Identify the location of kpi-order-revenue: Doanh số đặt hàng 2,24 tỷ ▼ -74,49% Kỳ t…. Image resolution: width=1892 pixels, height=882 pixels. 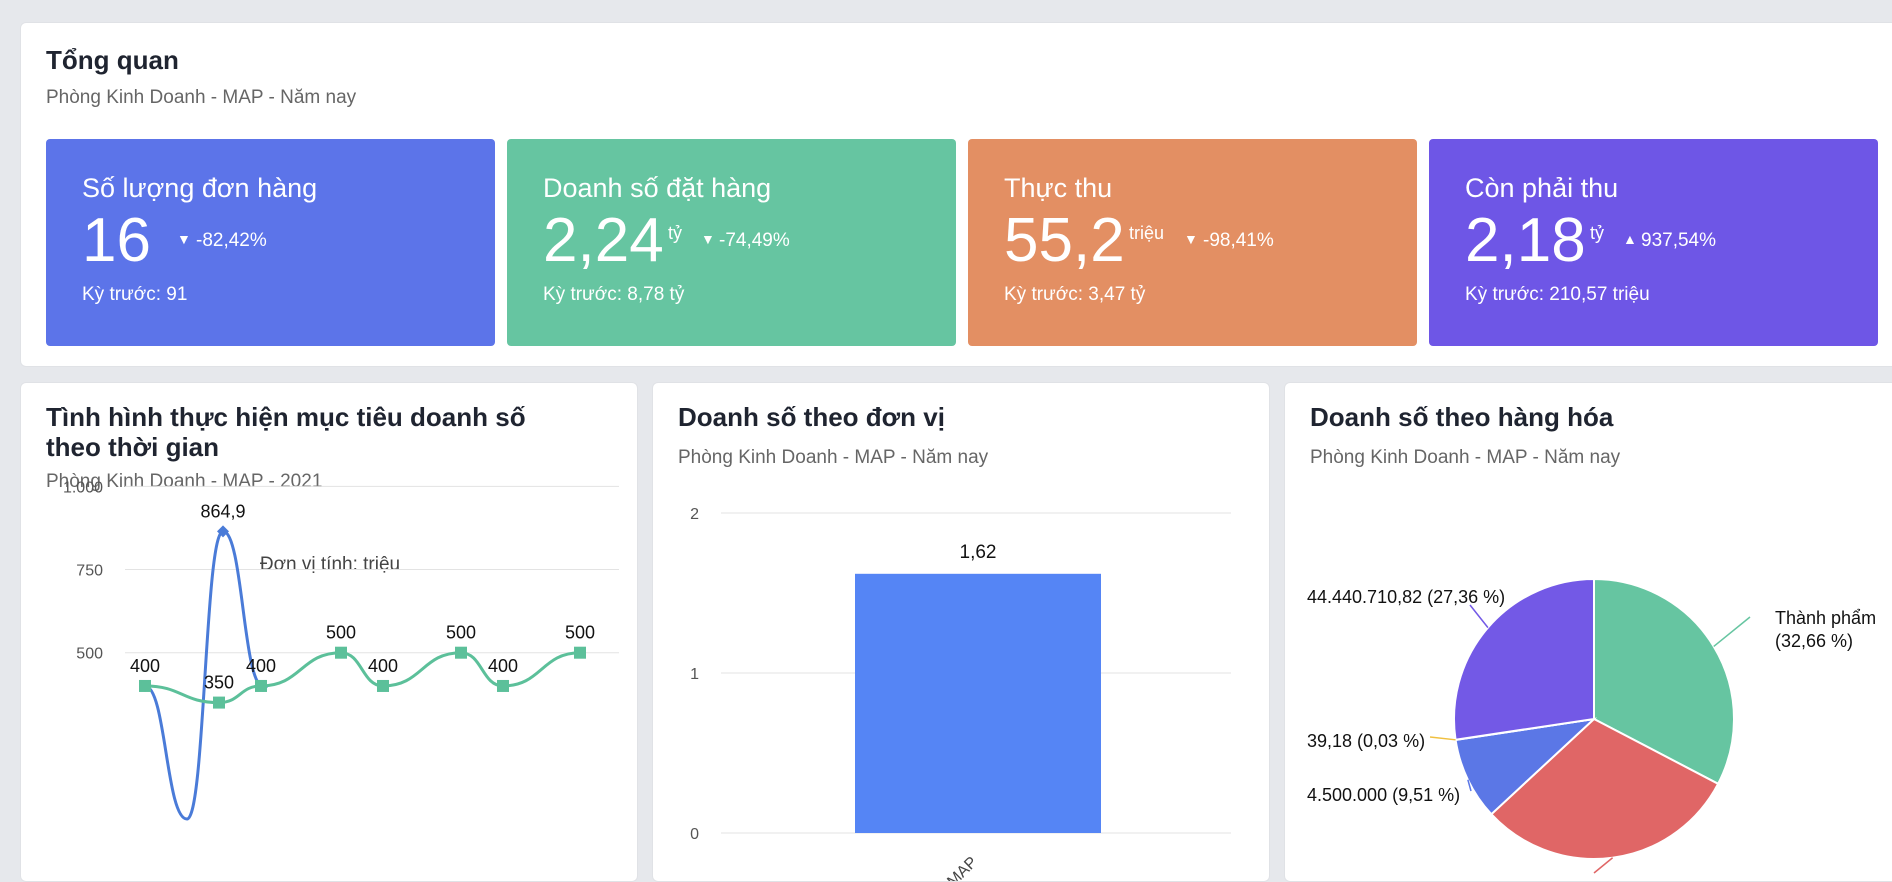
(731, 242).